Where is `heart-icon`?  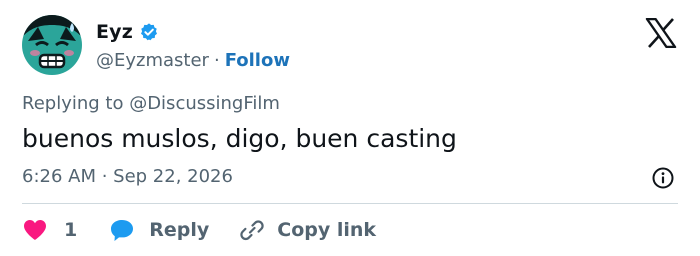 heart-icon is located at coordinates (35, 230).